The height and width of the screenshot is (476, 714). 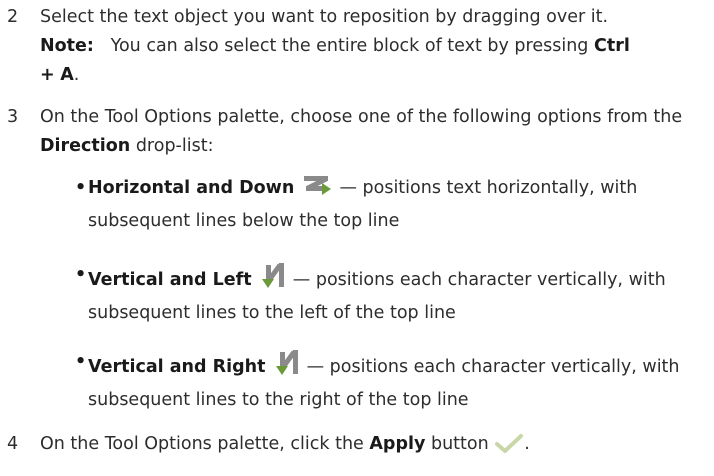 I want to click on key-ctrl: Ctrl, so click(x=612, y=46).